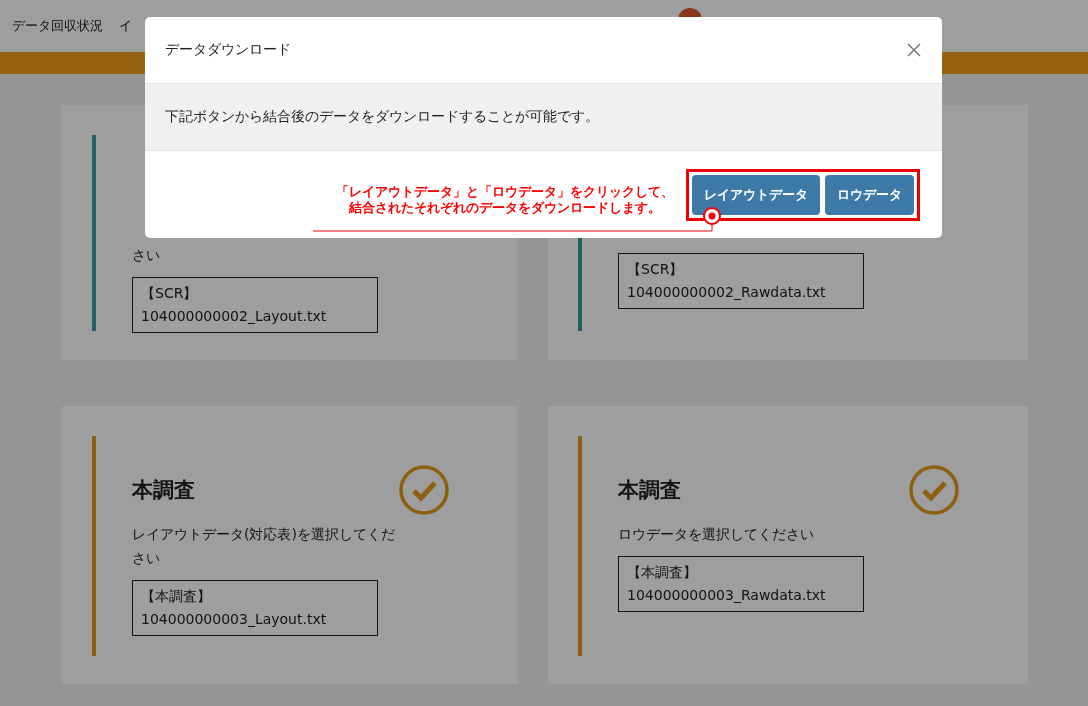 This screenshot has height=706, width=1088. What do you see at coordinates (263, 534) in the screenshot?
I see `card-description: レイアウトデータ(対応表)を選択してくだ` at bounding box center [263, 534].